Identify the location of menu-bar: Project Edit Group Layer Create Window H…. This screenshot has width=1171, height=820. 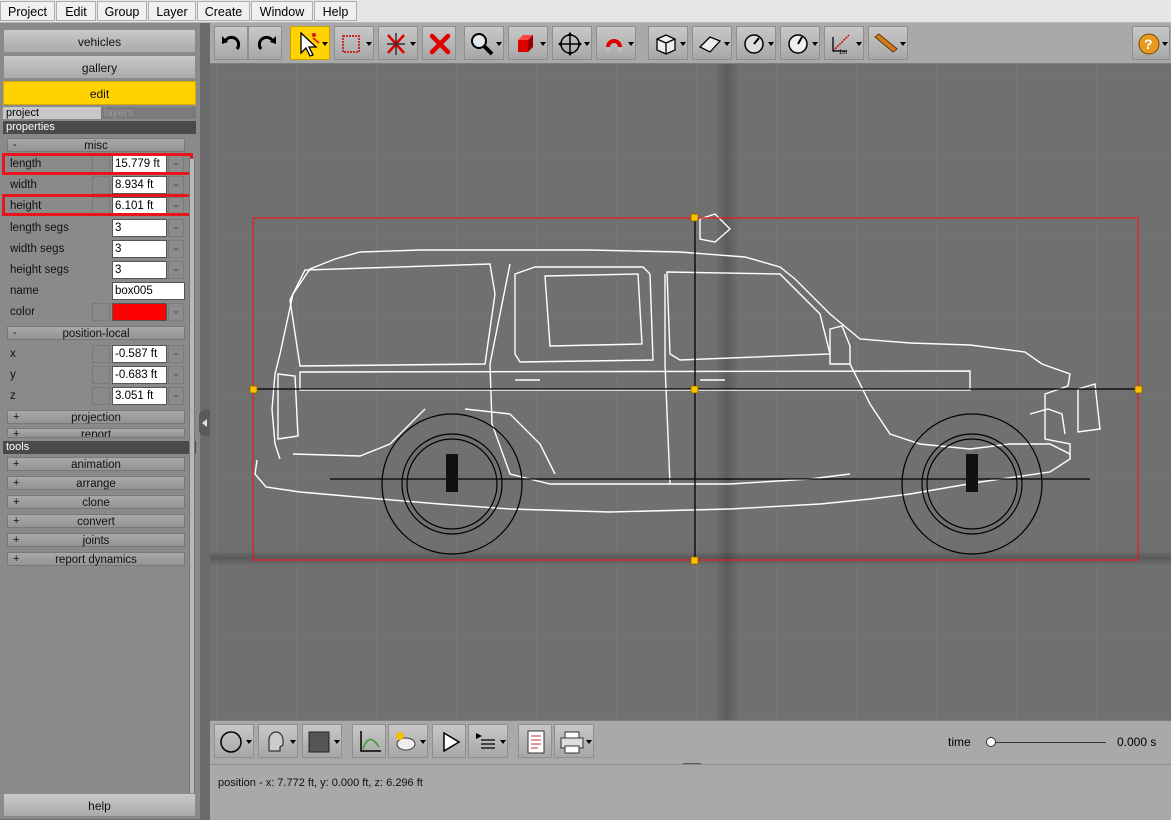
(585, 11).